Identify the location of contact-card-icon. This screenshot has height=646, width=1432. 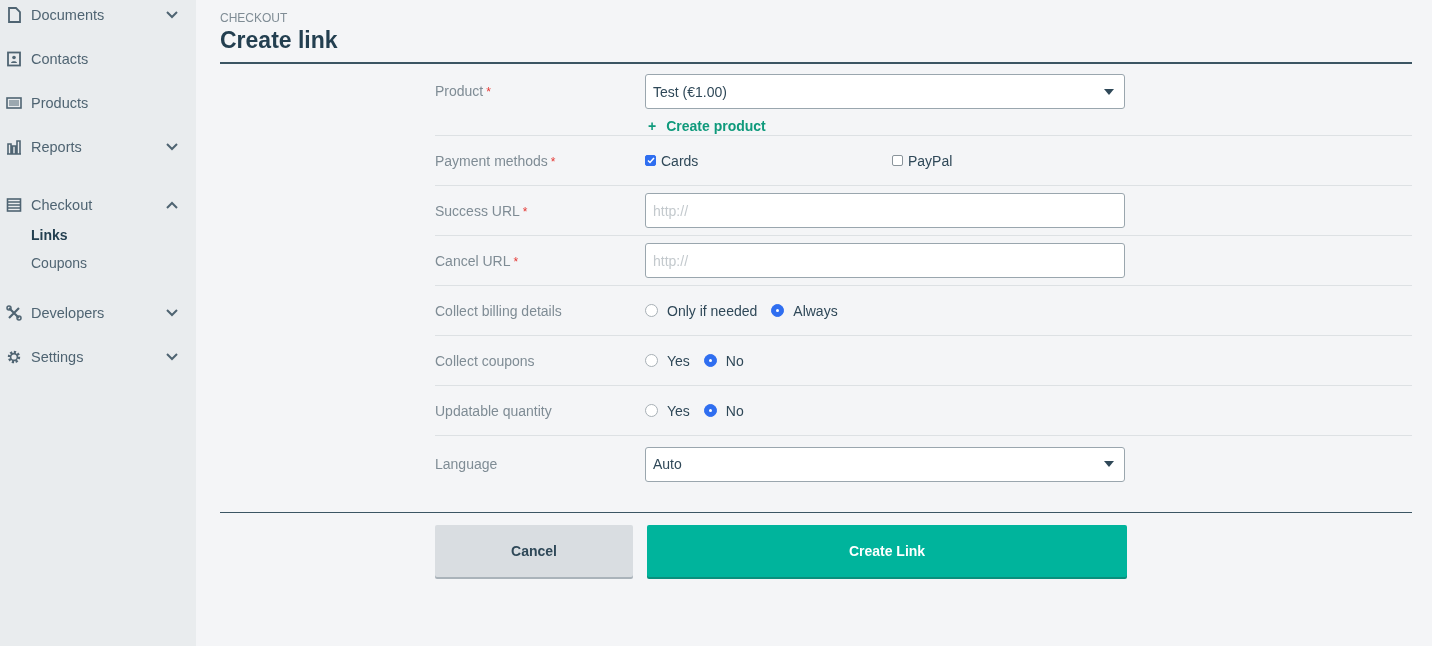
(14, 59).